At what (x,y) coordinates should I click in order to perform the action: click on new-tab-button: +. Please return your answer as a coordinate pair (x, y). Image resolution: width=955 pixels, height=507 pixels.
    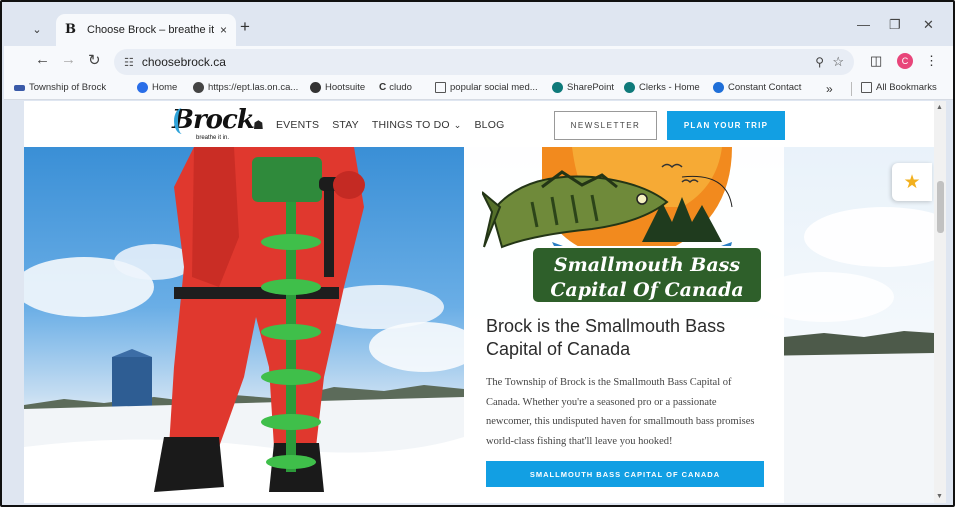
    Looking at the image, I should click on (245, 27).